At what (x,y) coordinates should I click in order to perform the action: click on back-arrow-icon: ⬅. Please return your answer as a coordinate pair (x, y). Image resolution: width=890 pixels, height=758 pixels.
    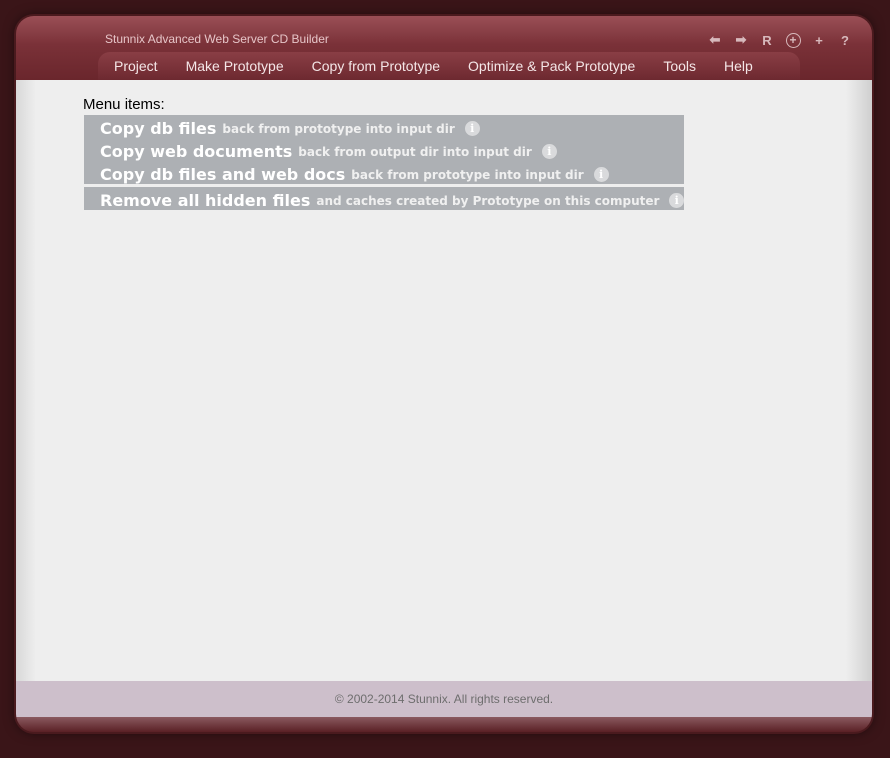
    Looking at the image, I should click on (715, 40).